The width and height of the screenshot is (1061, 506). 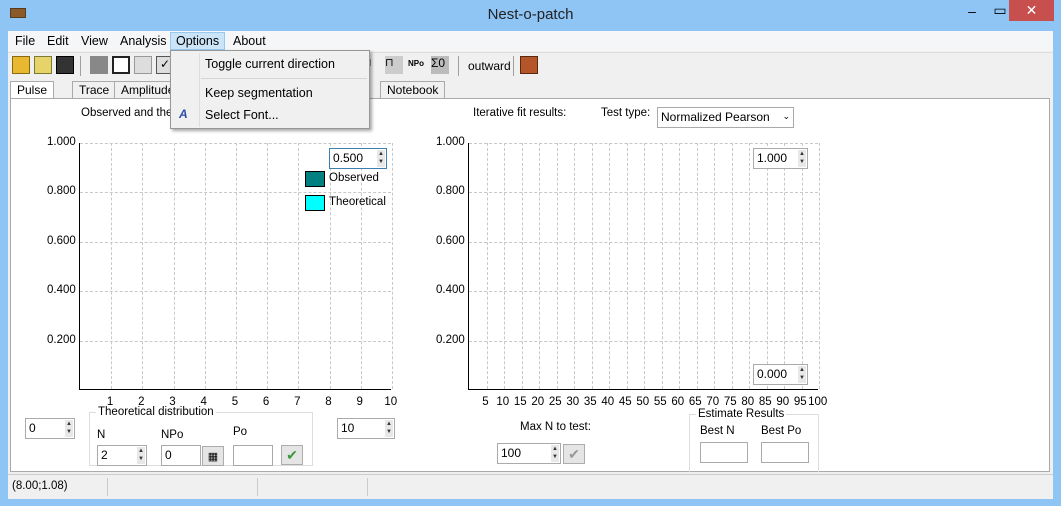 I want to click on right-chart-y-tick: 0.600, so click(x=450, y=240).